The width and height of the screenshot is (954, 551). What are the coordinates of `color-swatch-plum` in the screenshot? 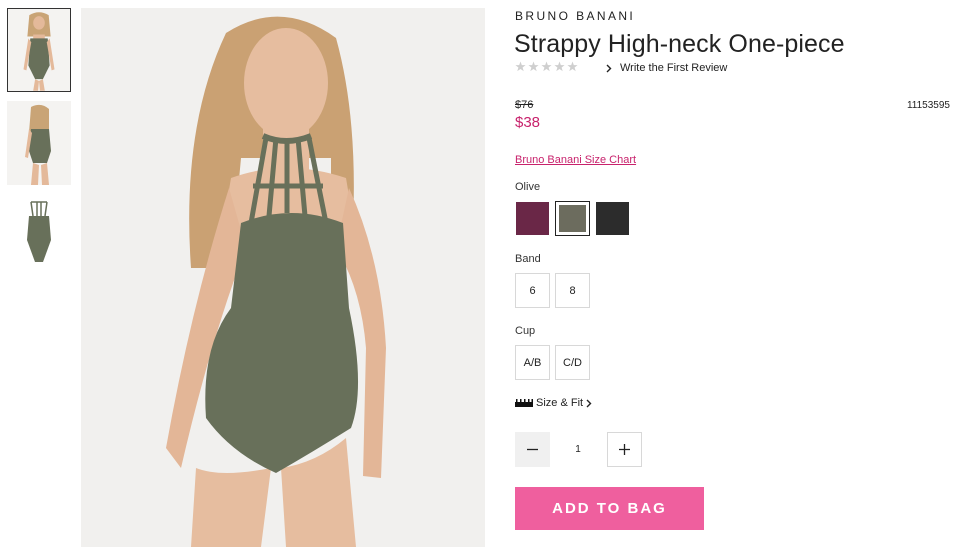 It's located at (532, 218).